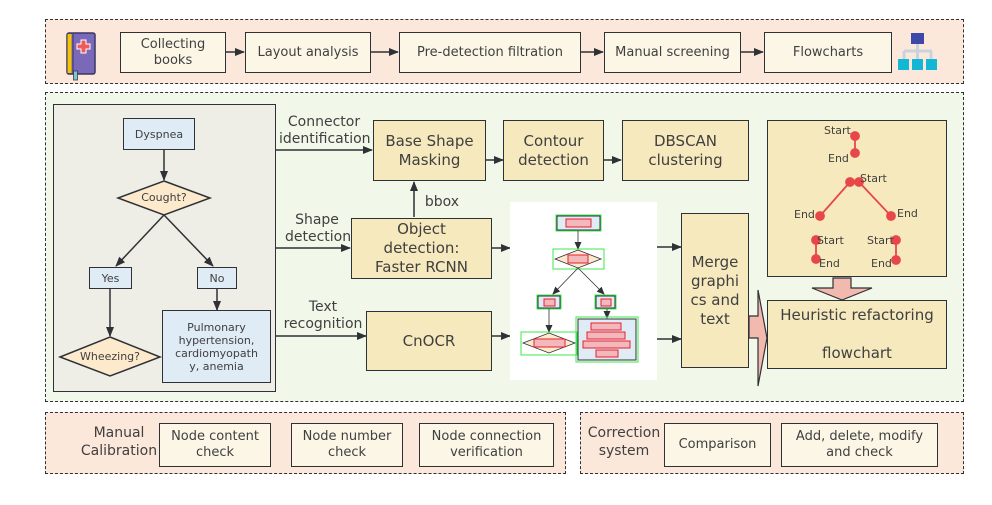  I want to click on heuristic-refactoring-box: Heuristic refactoring flowchart, so click(857, 334).